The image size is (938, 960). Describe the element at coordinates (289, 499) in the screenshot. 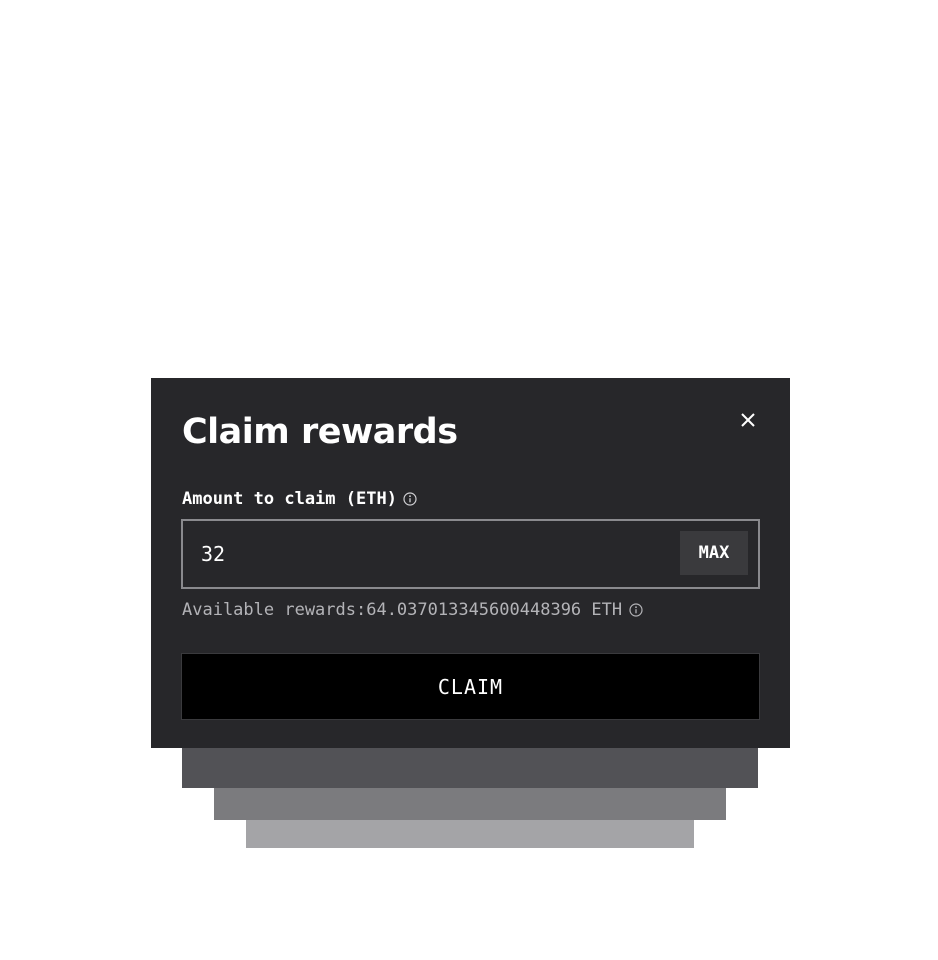

I see `amount-label: Amount to claim (ETH)` at that location.